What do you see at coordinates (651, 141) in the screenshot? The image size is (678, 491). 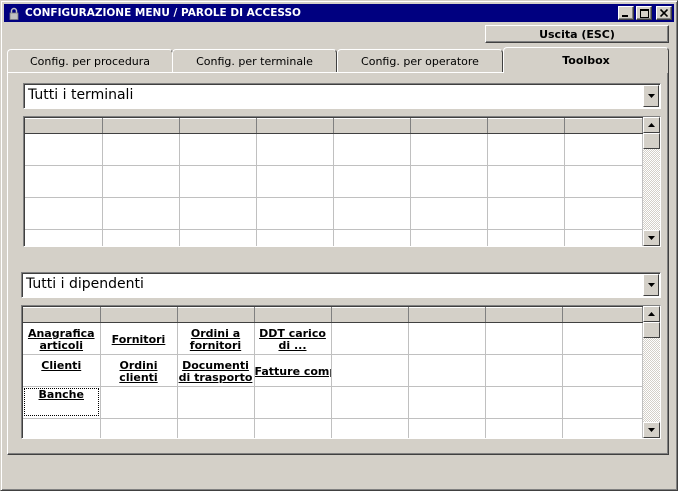 I see `scroll-thumb` at bounding box center [651, 141].